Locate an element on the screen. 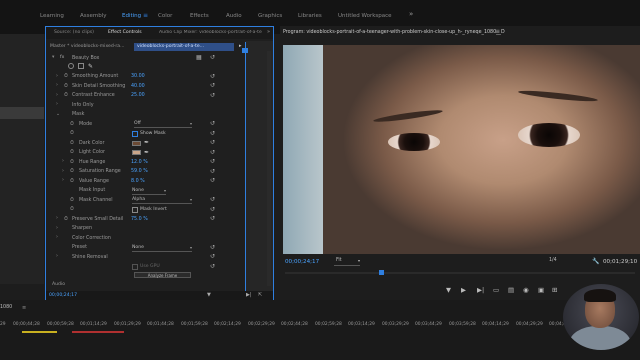 Image resolution: width=640 pixels, height=360 pixels. program-playhead is located at coordinates (381, 272).